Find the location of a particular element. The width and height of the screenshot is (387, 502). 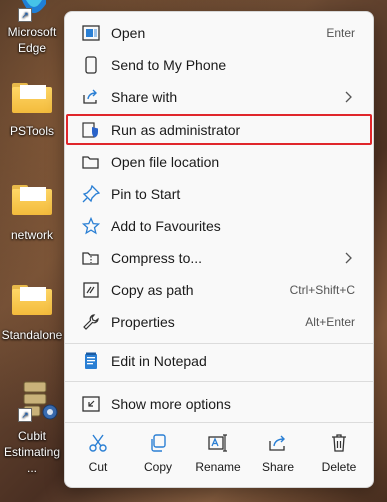

scissors-icon is located at coordinates (98, 443).